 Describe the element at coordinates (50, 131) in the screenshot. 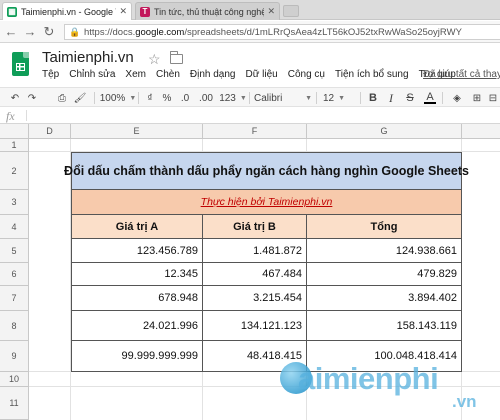

I see `column-header-d: D` at that location.